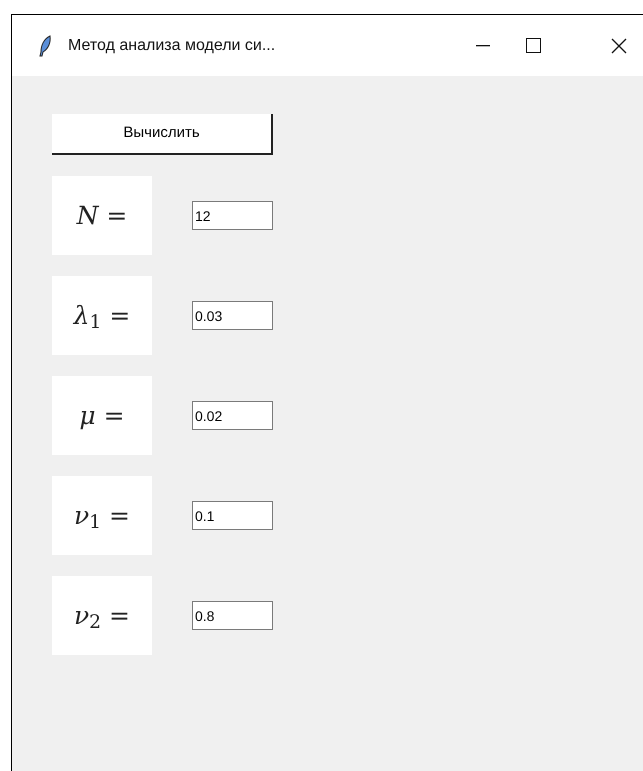 The height and width of the screenshot is (771, 643). I want to click on input-field: 0.02, so click(232, 415).